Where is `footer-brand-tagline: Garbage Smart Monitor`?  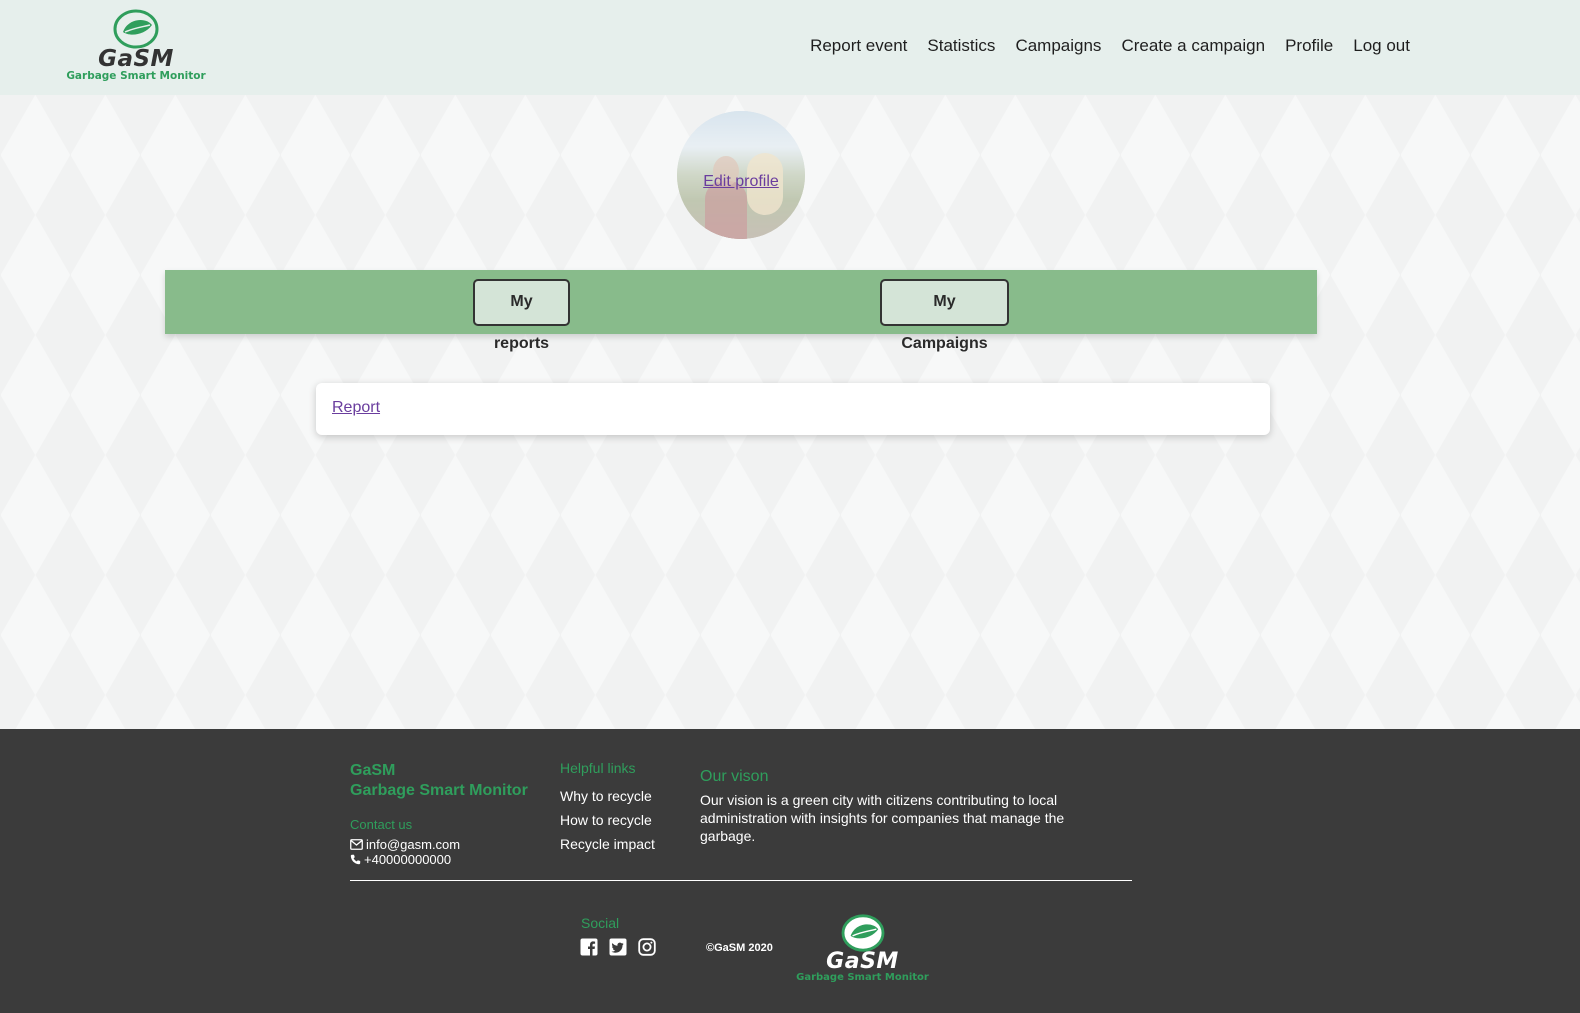 footer-brand-tagline: Garbage Smart Monitor is located at coordinates (439, 790).